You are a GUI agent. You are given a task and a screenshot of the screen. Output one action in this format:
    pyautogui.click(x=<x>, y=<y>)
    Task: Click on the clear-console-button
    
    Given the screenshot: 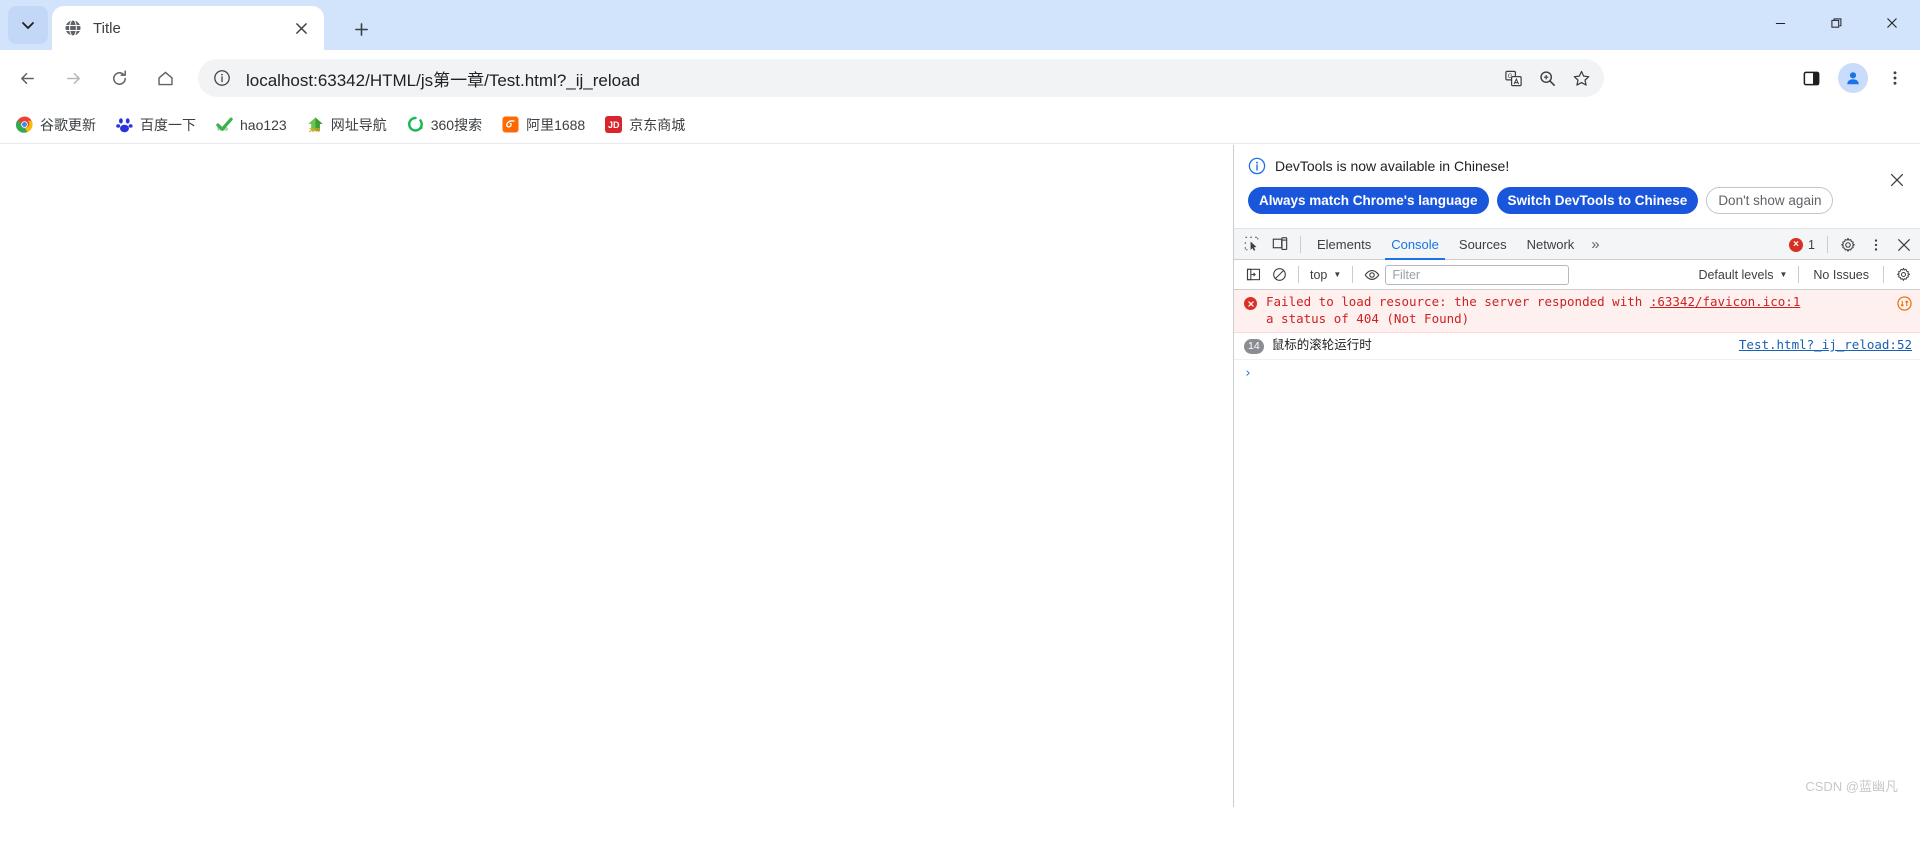 What is the action you would take?
    pyautogui.click(x=1279, y=275)
    